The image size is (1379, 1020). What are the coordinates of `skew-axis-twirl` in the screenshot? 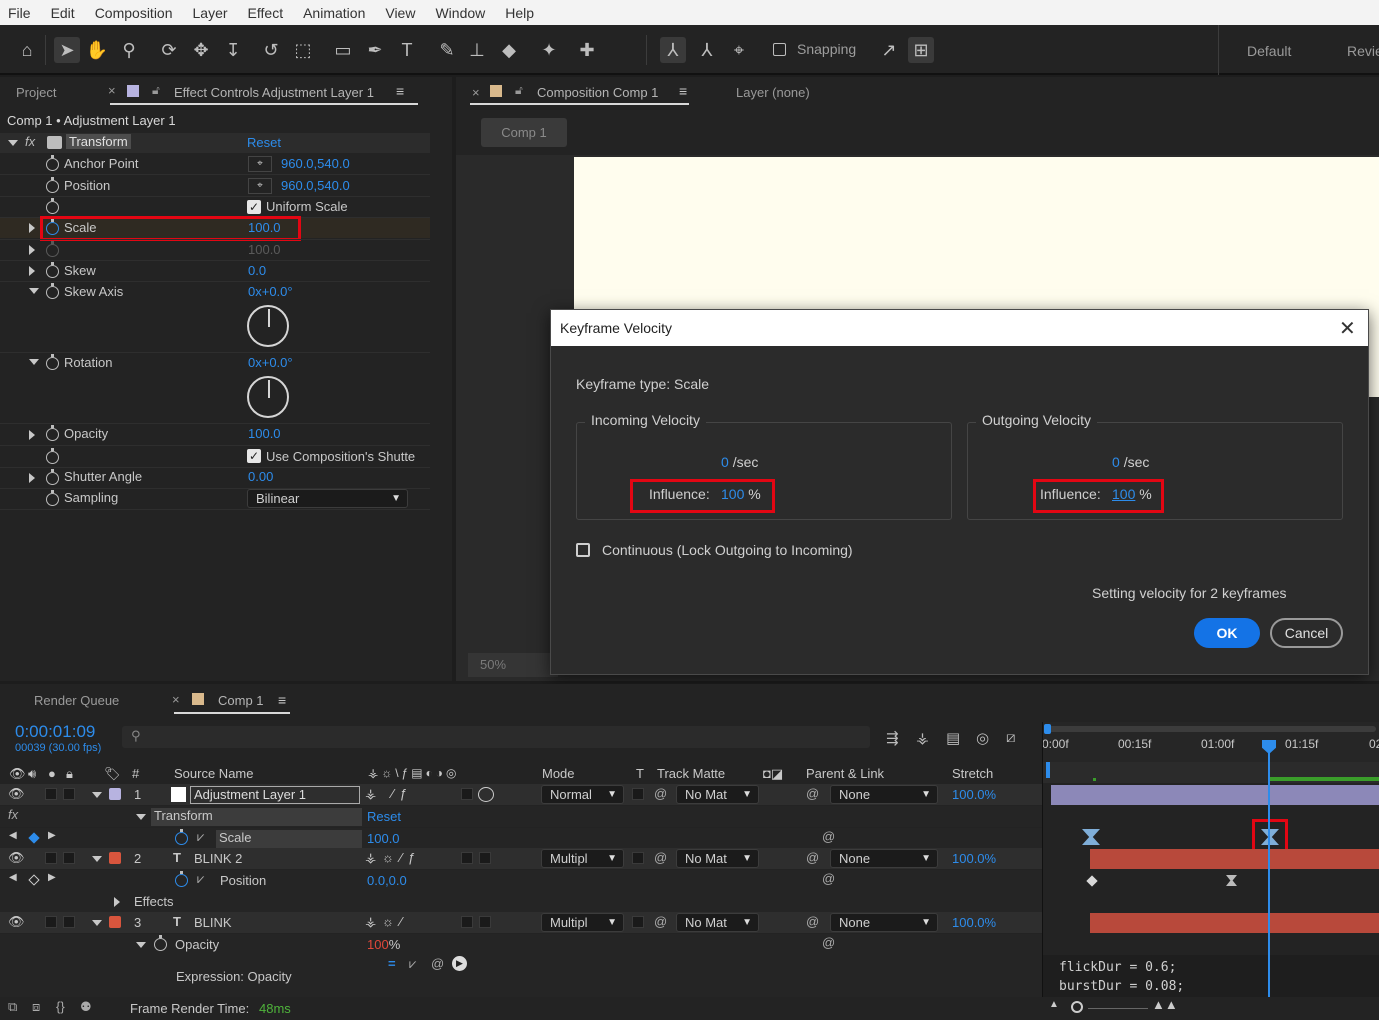 It's located at (34, 291).